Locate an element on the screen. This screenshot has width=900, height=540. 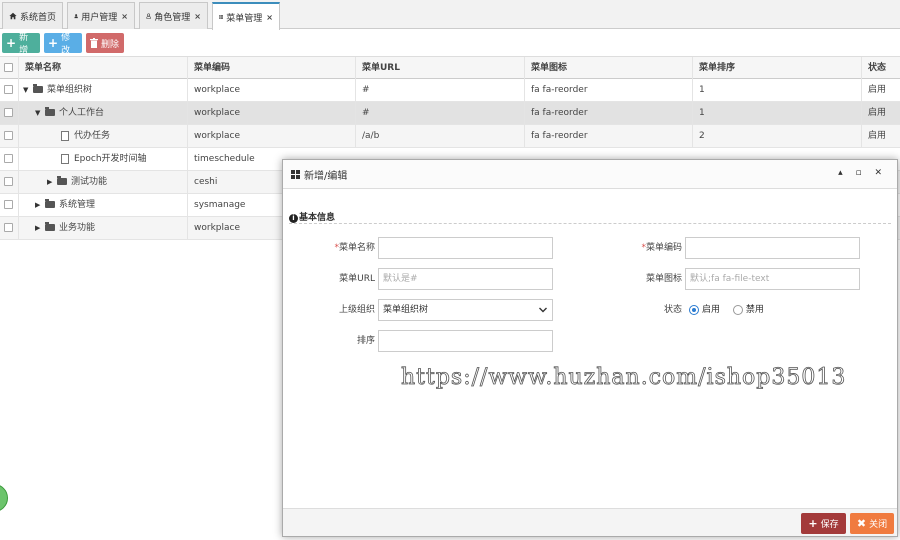
user-icon is located at coordinates (76, 16).